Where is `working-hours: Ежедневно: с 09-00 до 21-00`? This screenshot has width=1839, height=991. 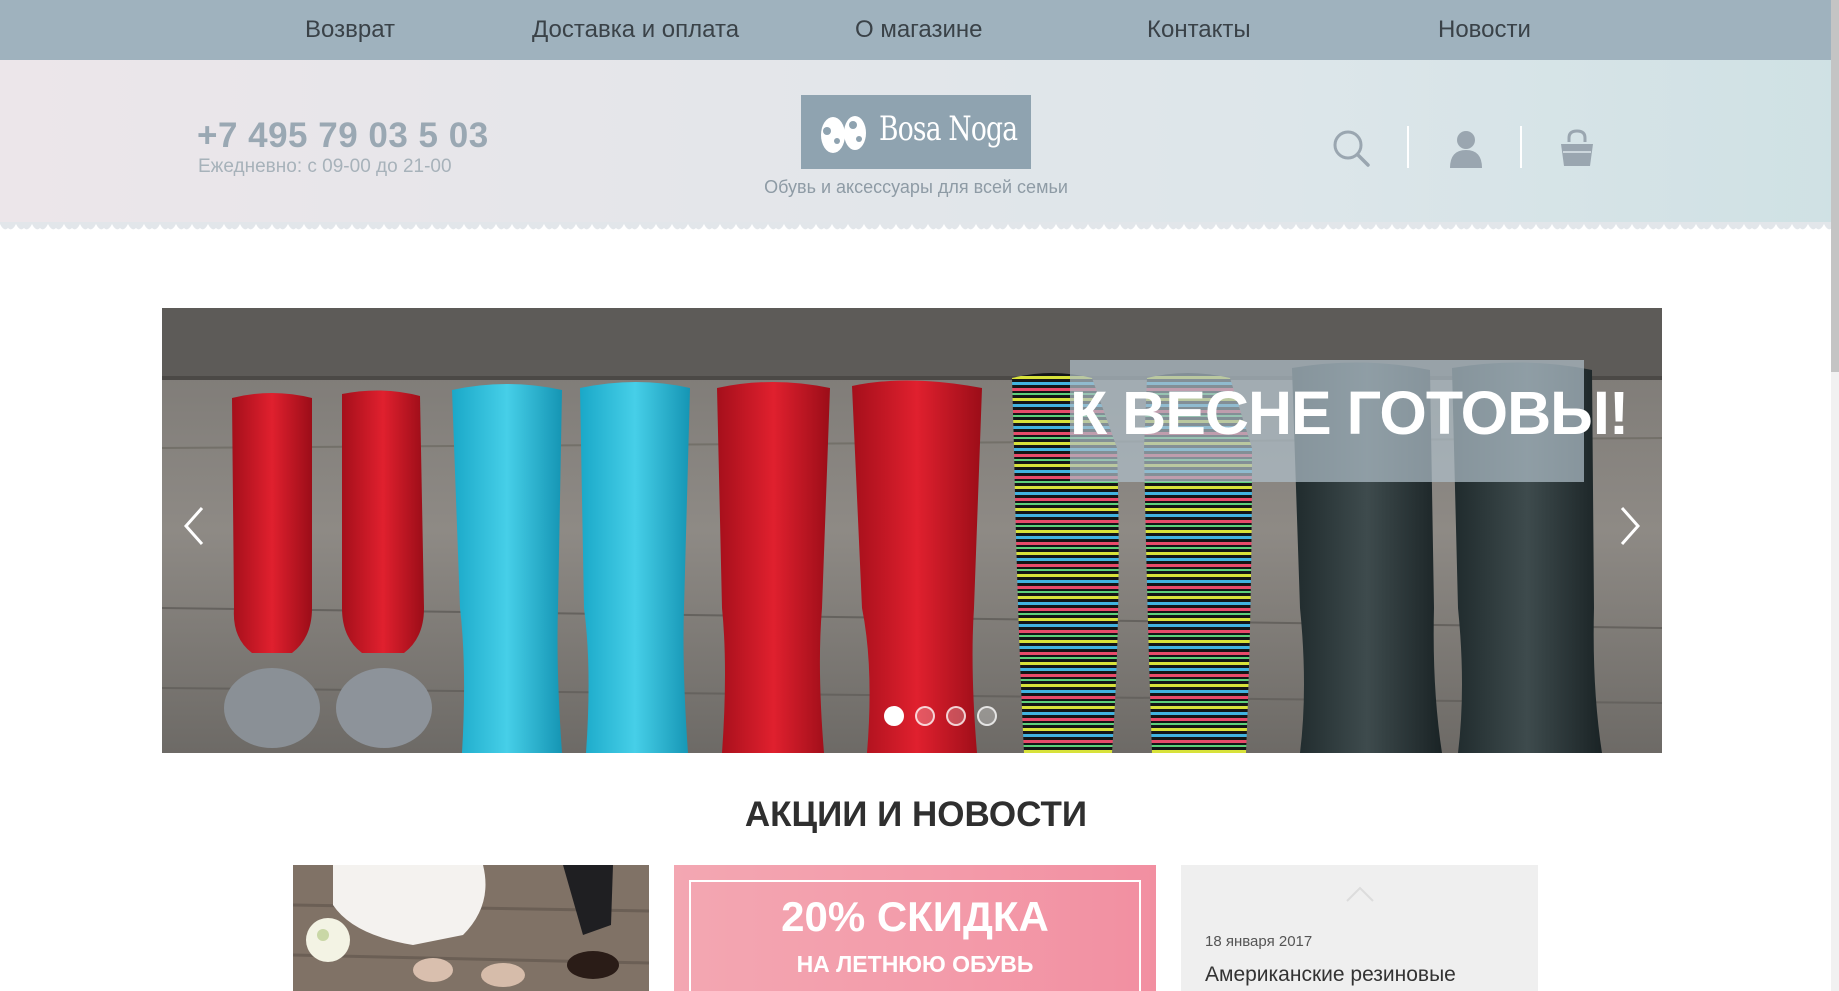
working-hours: Ежедневно: с 09-00 до 21-00 is located at coordinates (325, 166).